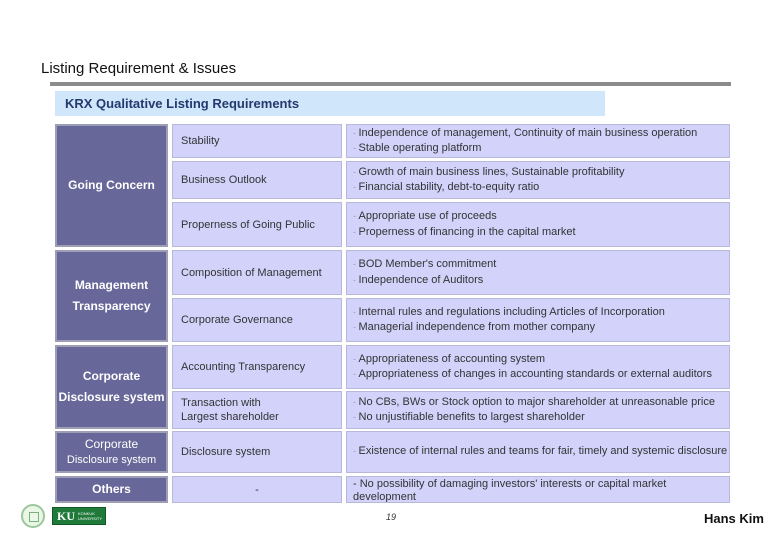  Describe the element at coordinates (257, 410) in the screenshot. I see `item-transaction-with-largest-shareholder: Transaction with Largest shareholder` at that location.